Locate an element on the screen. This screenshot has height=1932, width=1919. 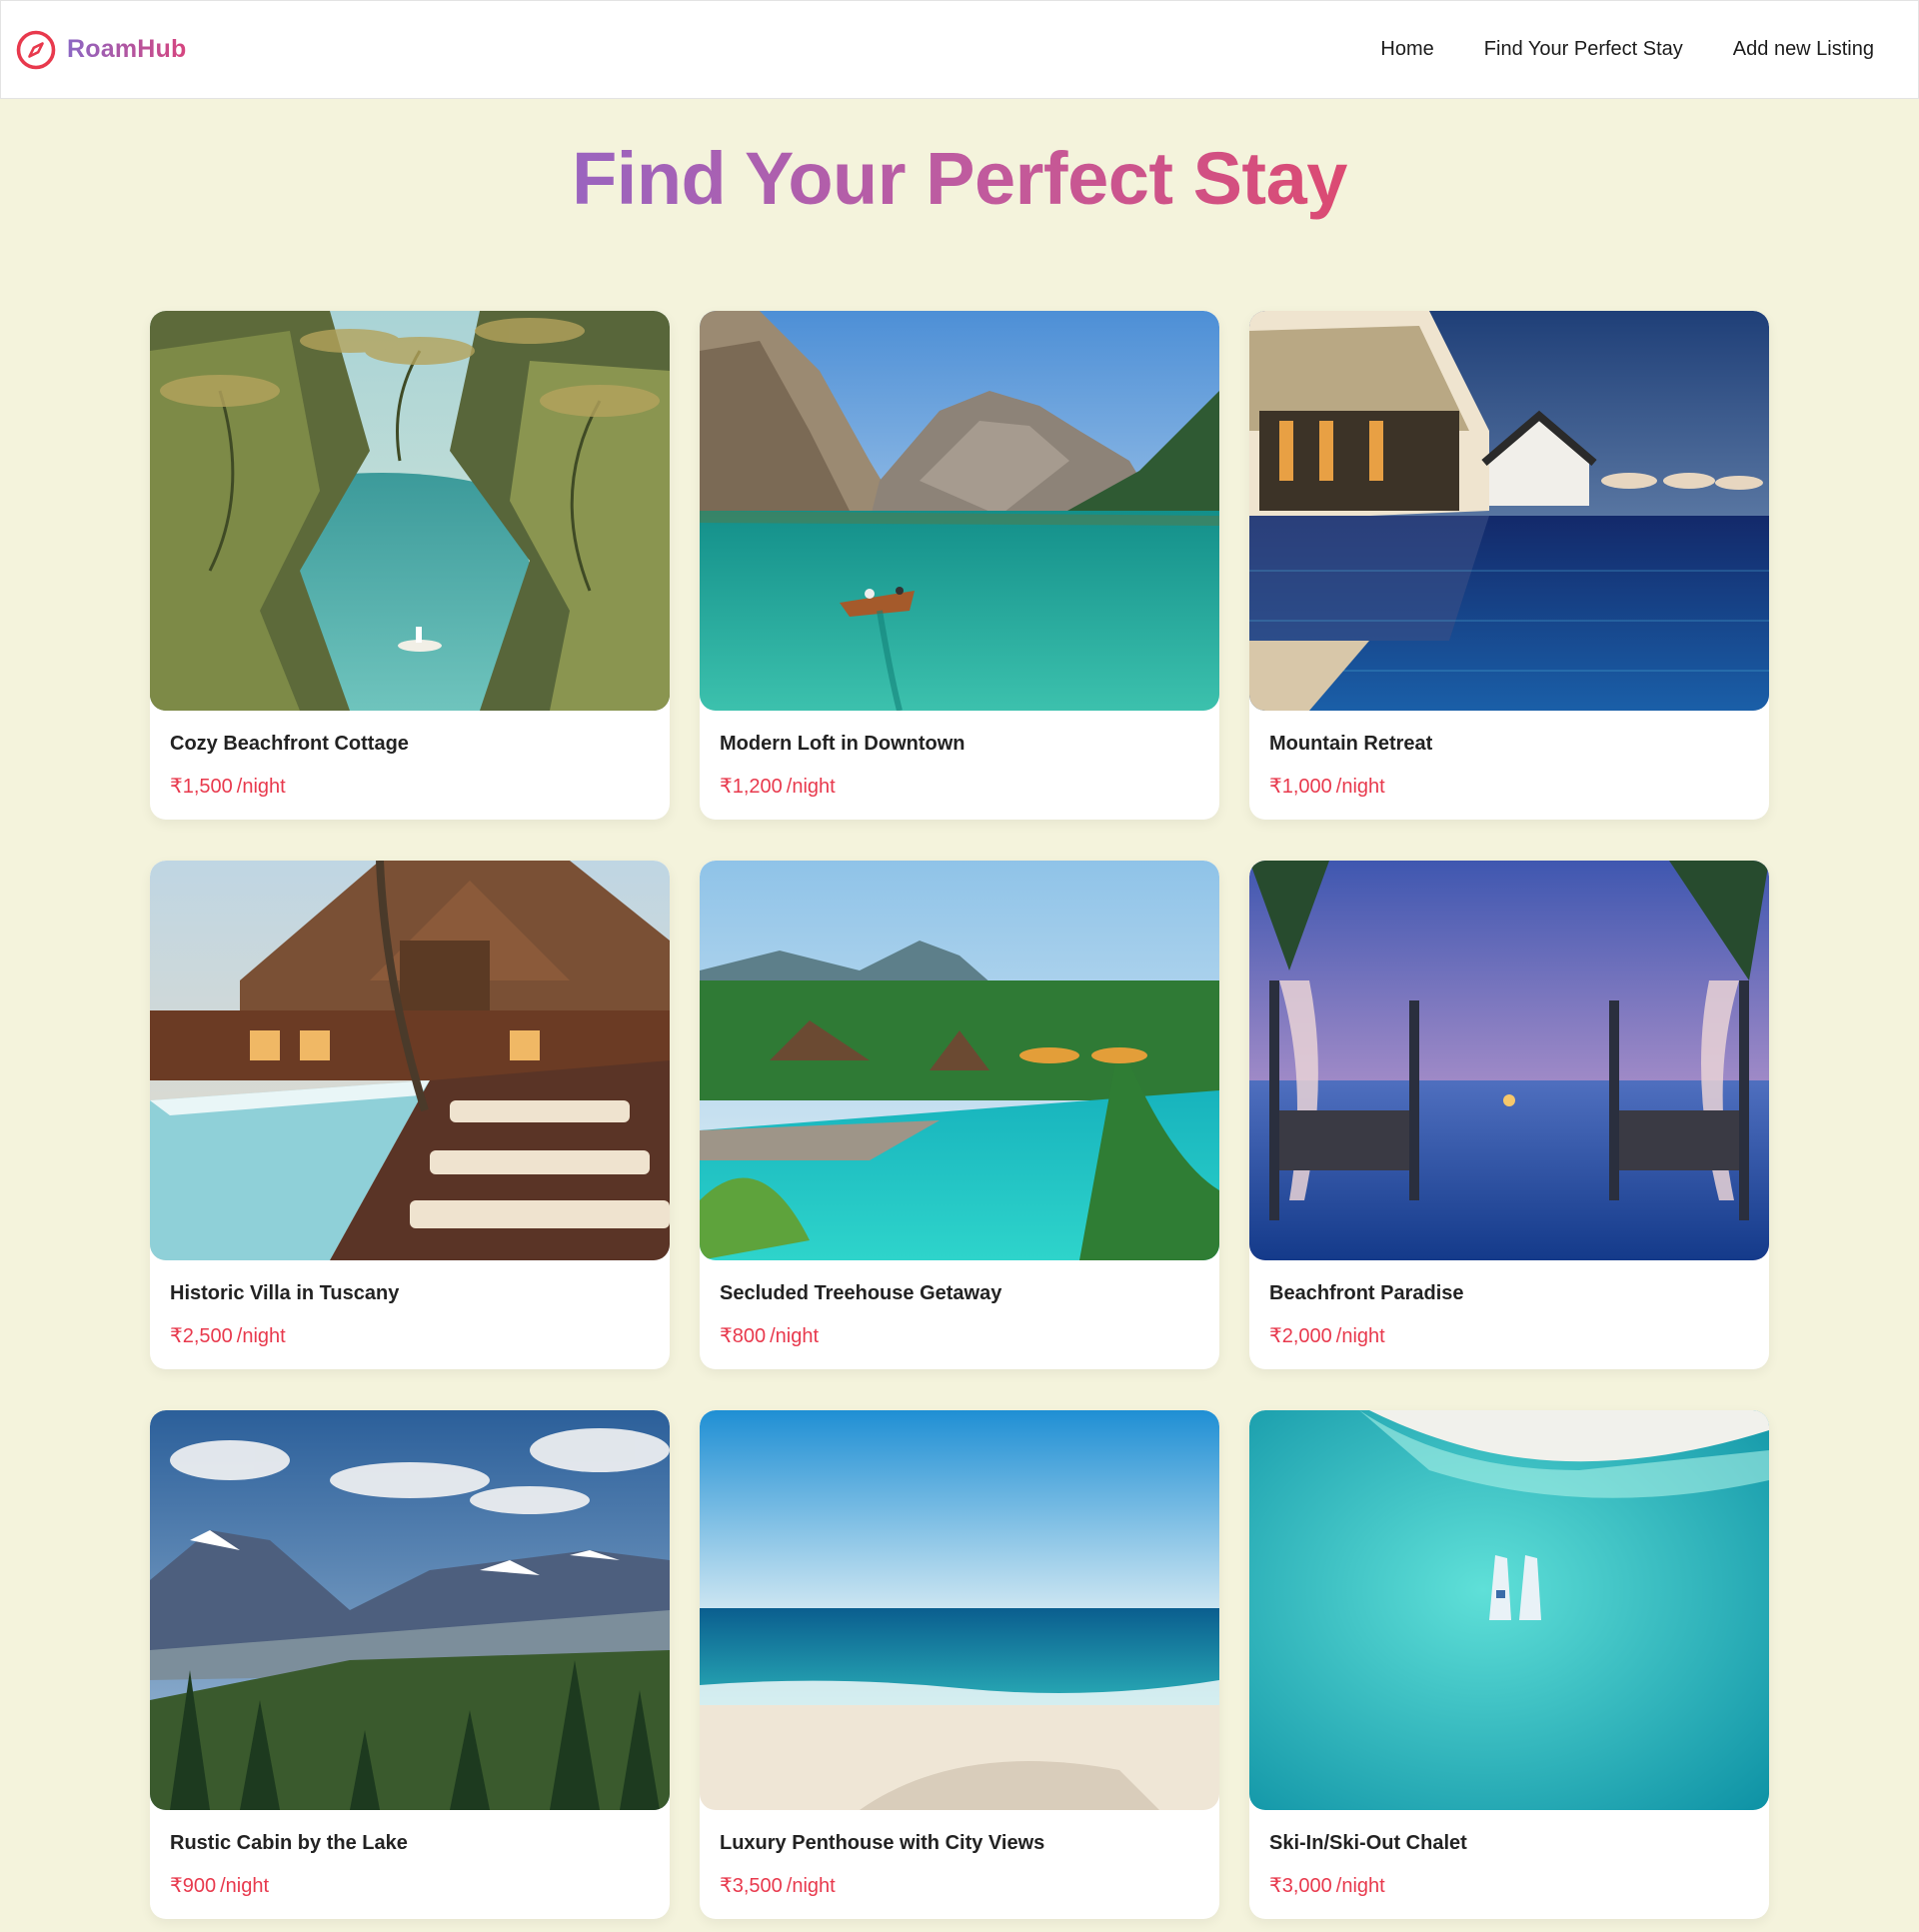
listing-title: Beachfront Paradise is located at coordinates (1367, 1293).